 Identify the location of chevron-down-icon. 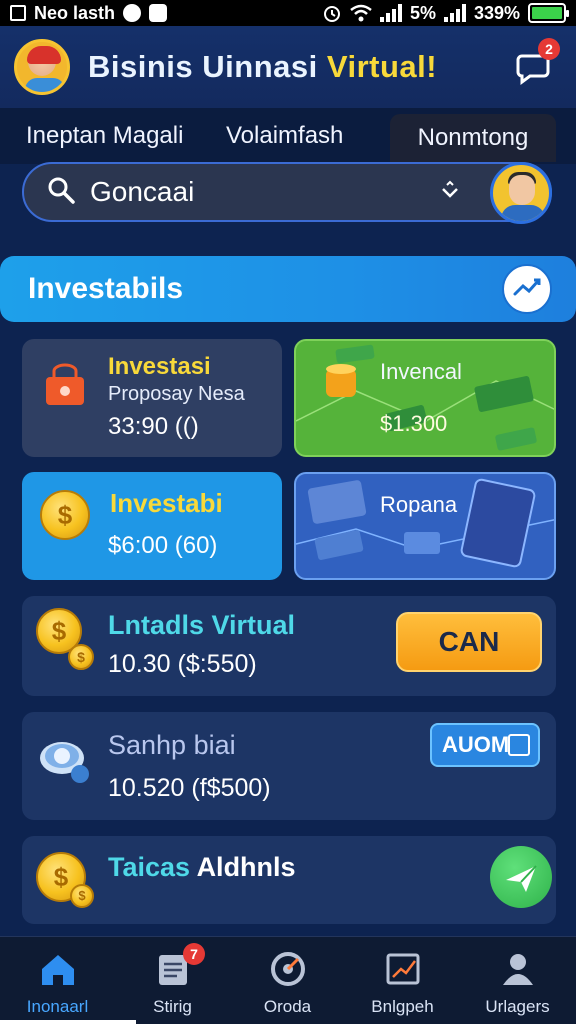
(450, 192).